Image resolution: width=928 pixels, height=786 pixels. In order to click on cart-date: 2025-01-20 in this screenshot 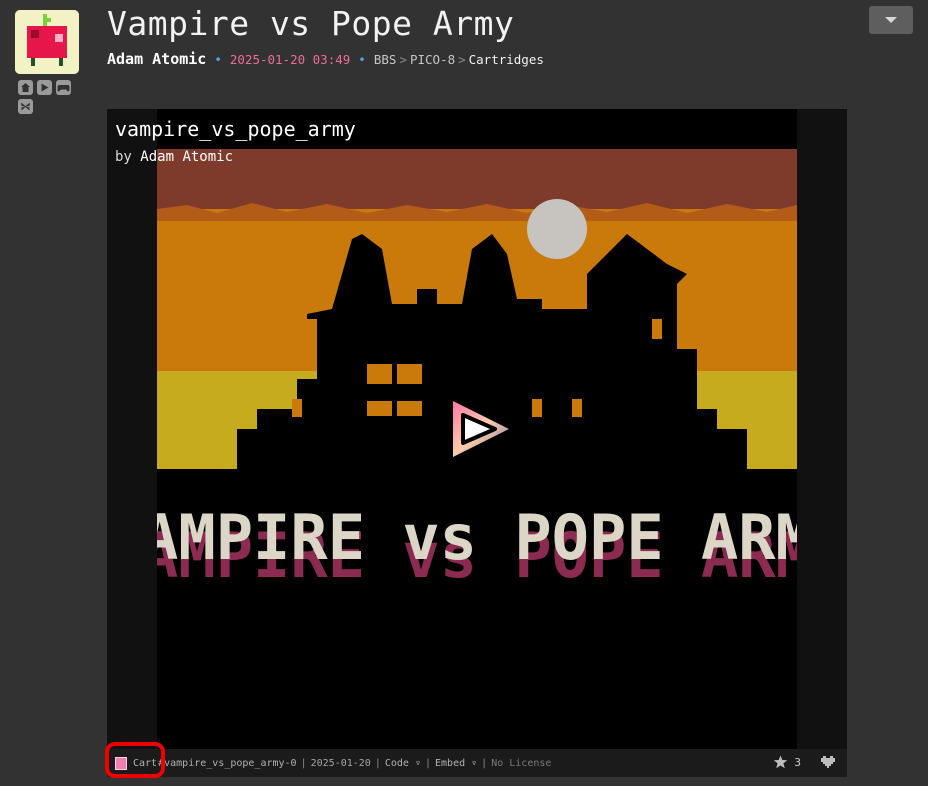, I will do `click(340, 763)`.